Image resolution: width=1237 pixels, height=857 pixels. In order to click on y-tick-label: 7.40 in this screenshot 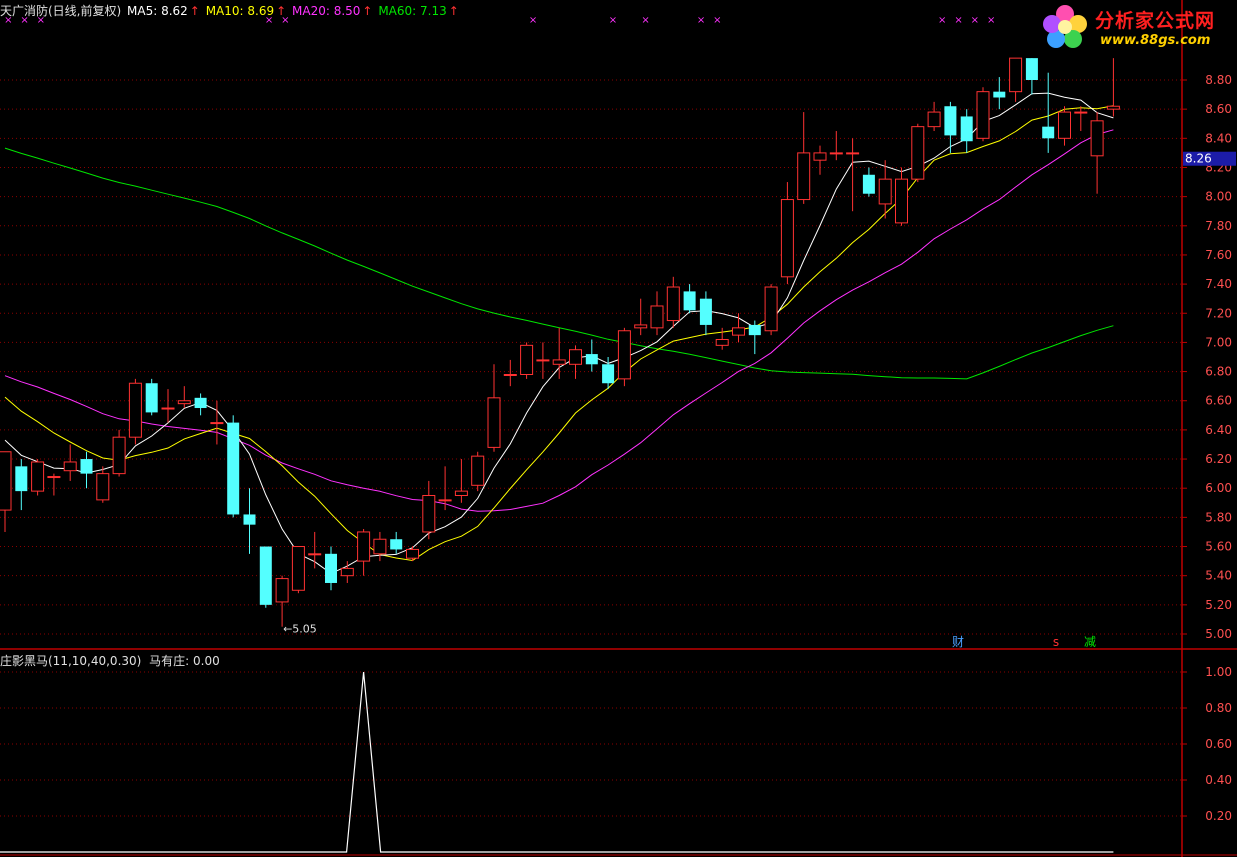, I will do `click(1218, 284)`.